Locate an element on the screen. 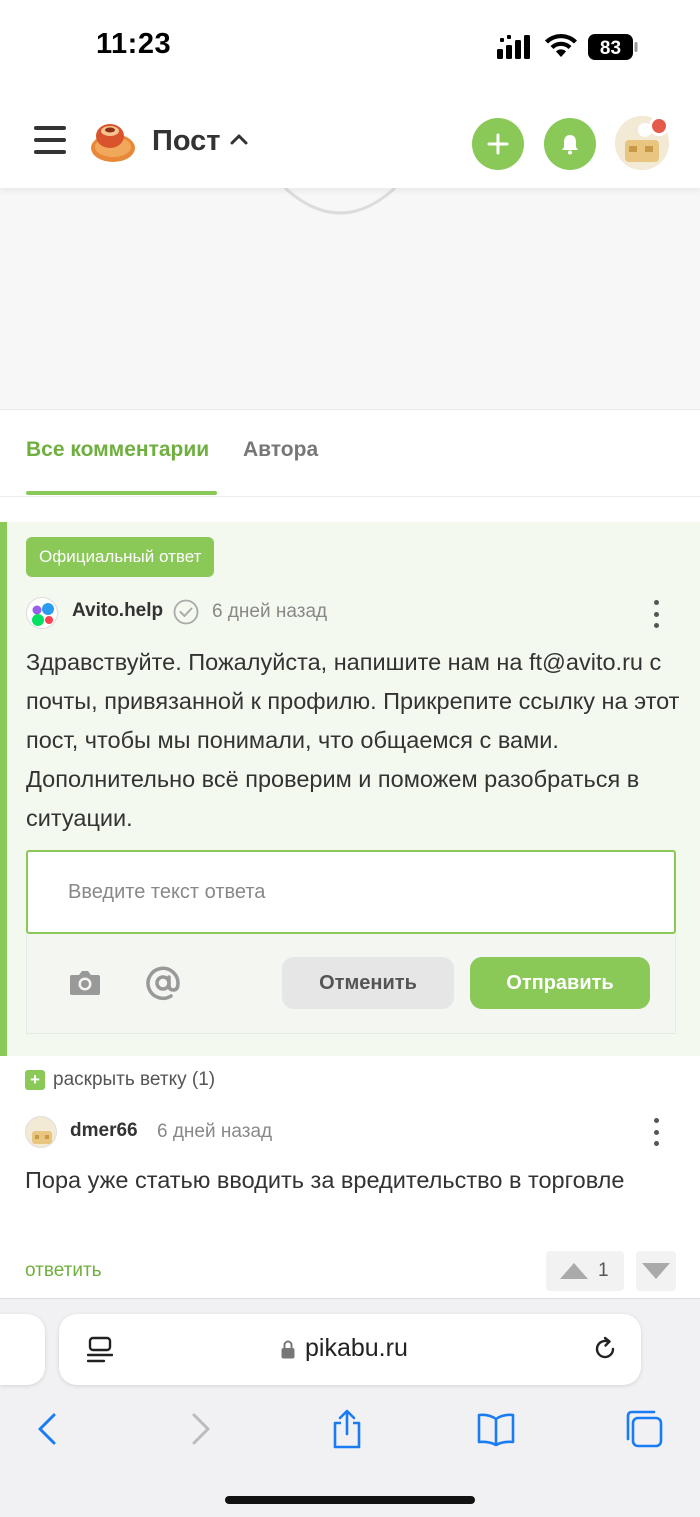 This screenshot has width=700, height=1517. status-time: 11:23 is located at coordinates (134, 44).